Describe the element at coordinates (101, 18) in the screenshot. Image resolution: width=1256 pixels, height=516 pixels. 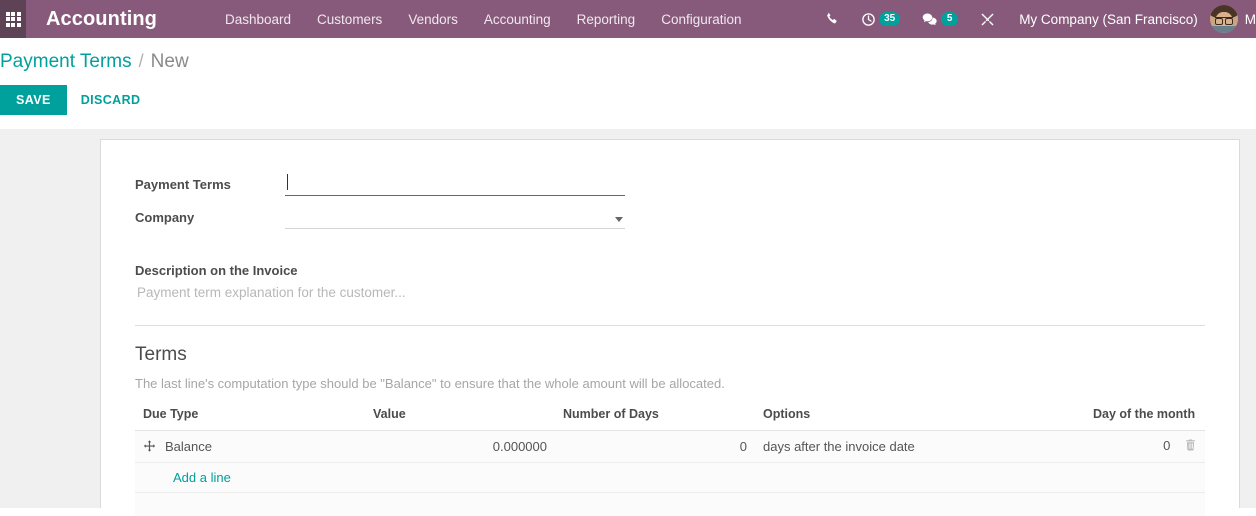
I see `app-brand-title: Accounting` at that location.